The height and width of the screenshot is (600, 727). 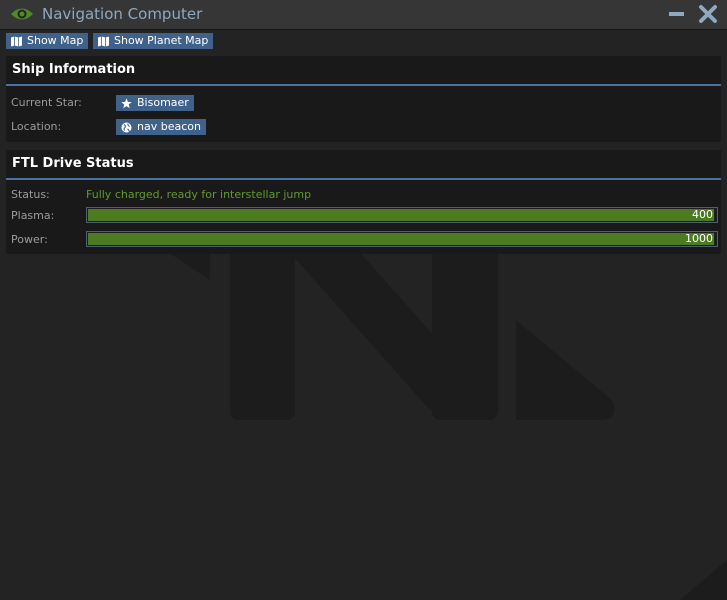 I want to click on location-value: nav beacon, so click(x=169, y=126).